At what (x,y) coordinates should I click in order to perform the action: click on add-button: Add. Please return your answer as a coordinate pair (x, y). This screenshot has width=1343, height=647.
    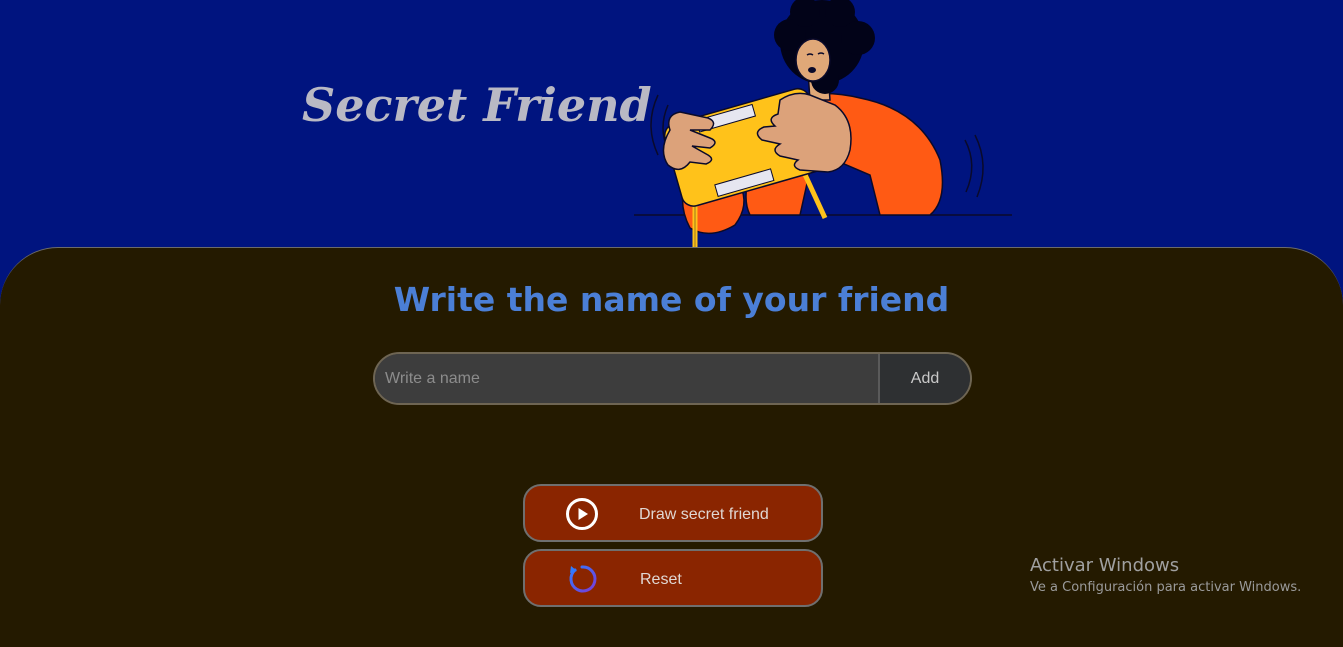
    Looking at the image, I should click on (924, 378).